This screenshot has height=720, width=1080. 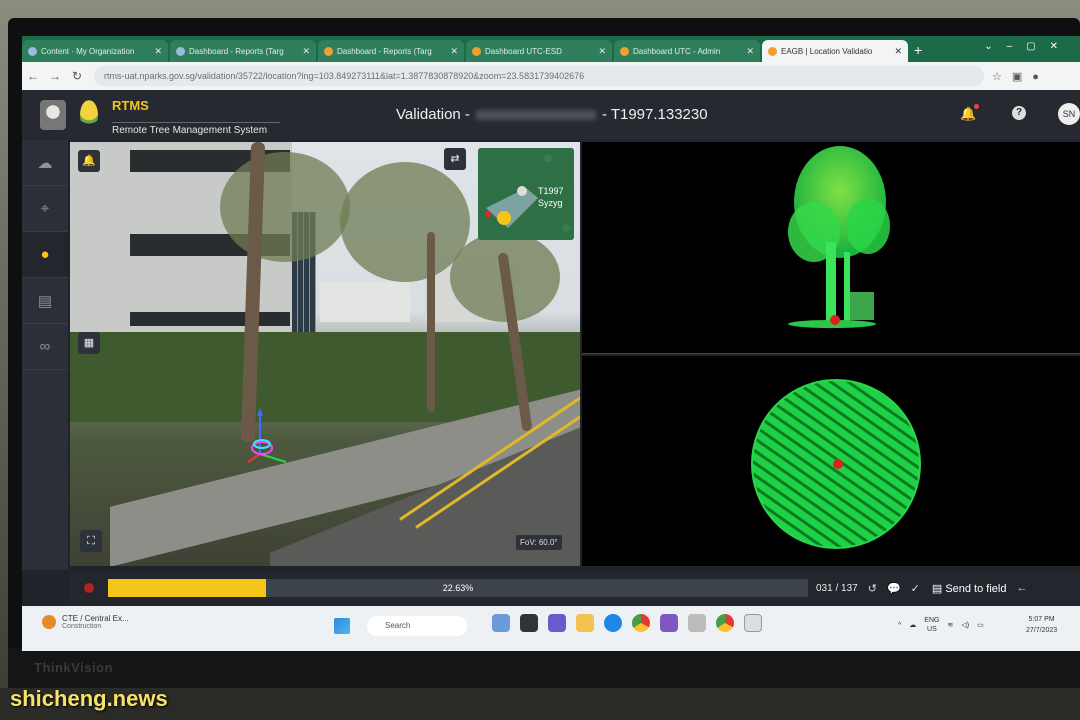 I want to click on avatar: SN, so click(x=1069, y=114).